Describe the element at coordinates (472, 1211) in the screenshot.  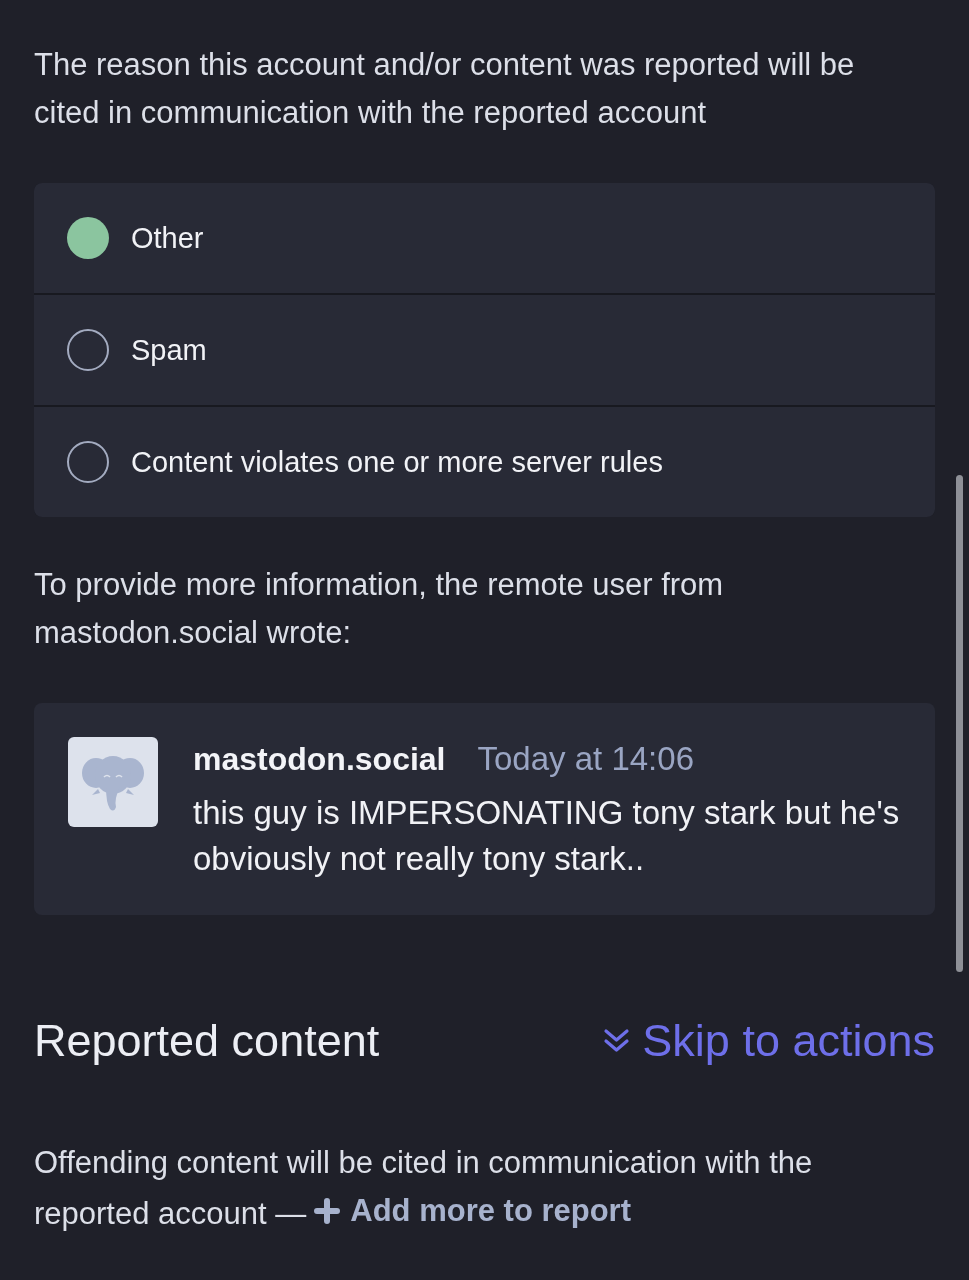
I see `add-more-to-report-link: Add more to report` at that location.